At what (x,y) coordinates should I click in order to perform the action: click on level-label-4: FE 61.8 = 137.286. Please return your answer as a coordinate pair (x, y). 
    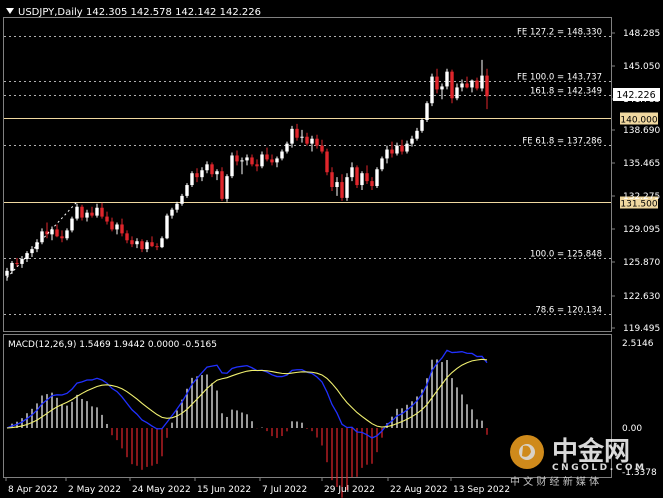
    Looking at the image, I should click on (562, 142).